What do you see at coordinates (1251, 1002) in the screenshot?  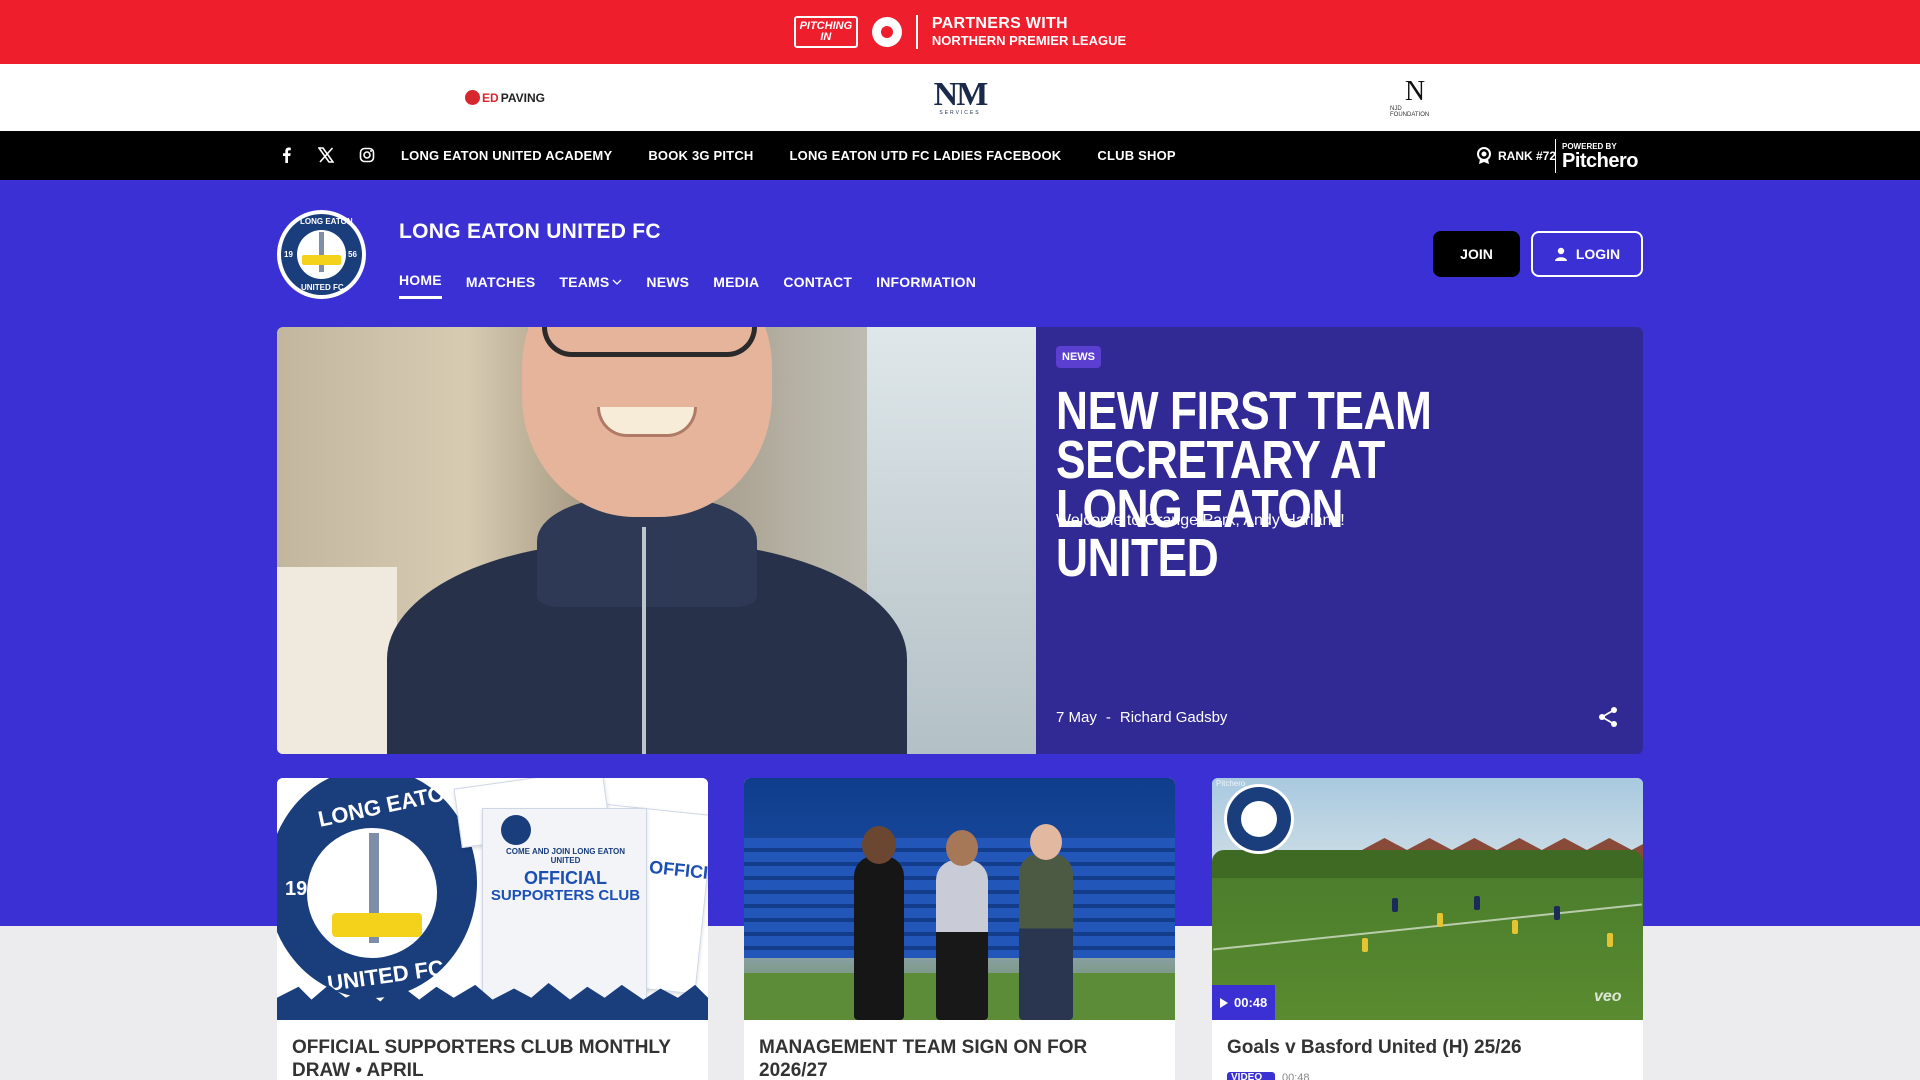 I see `video-duration: 00:48` at bounding box center [1251, 1002].